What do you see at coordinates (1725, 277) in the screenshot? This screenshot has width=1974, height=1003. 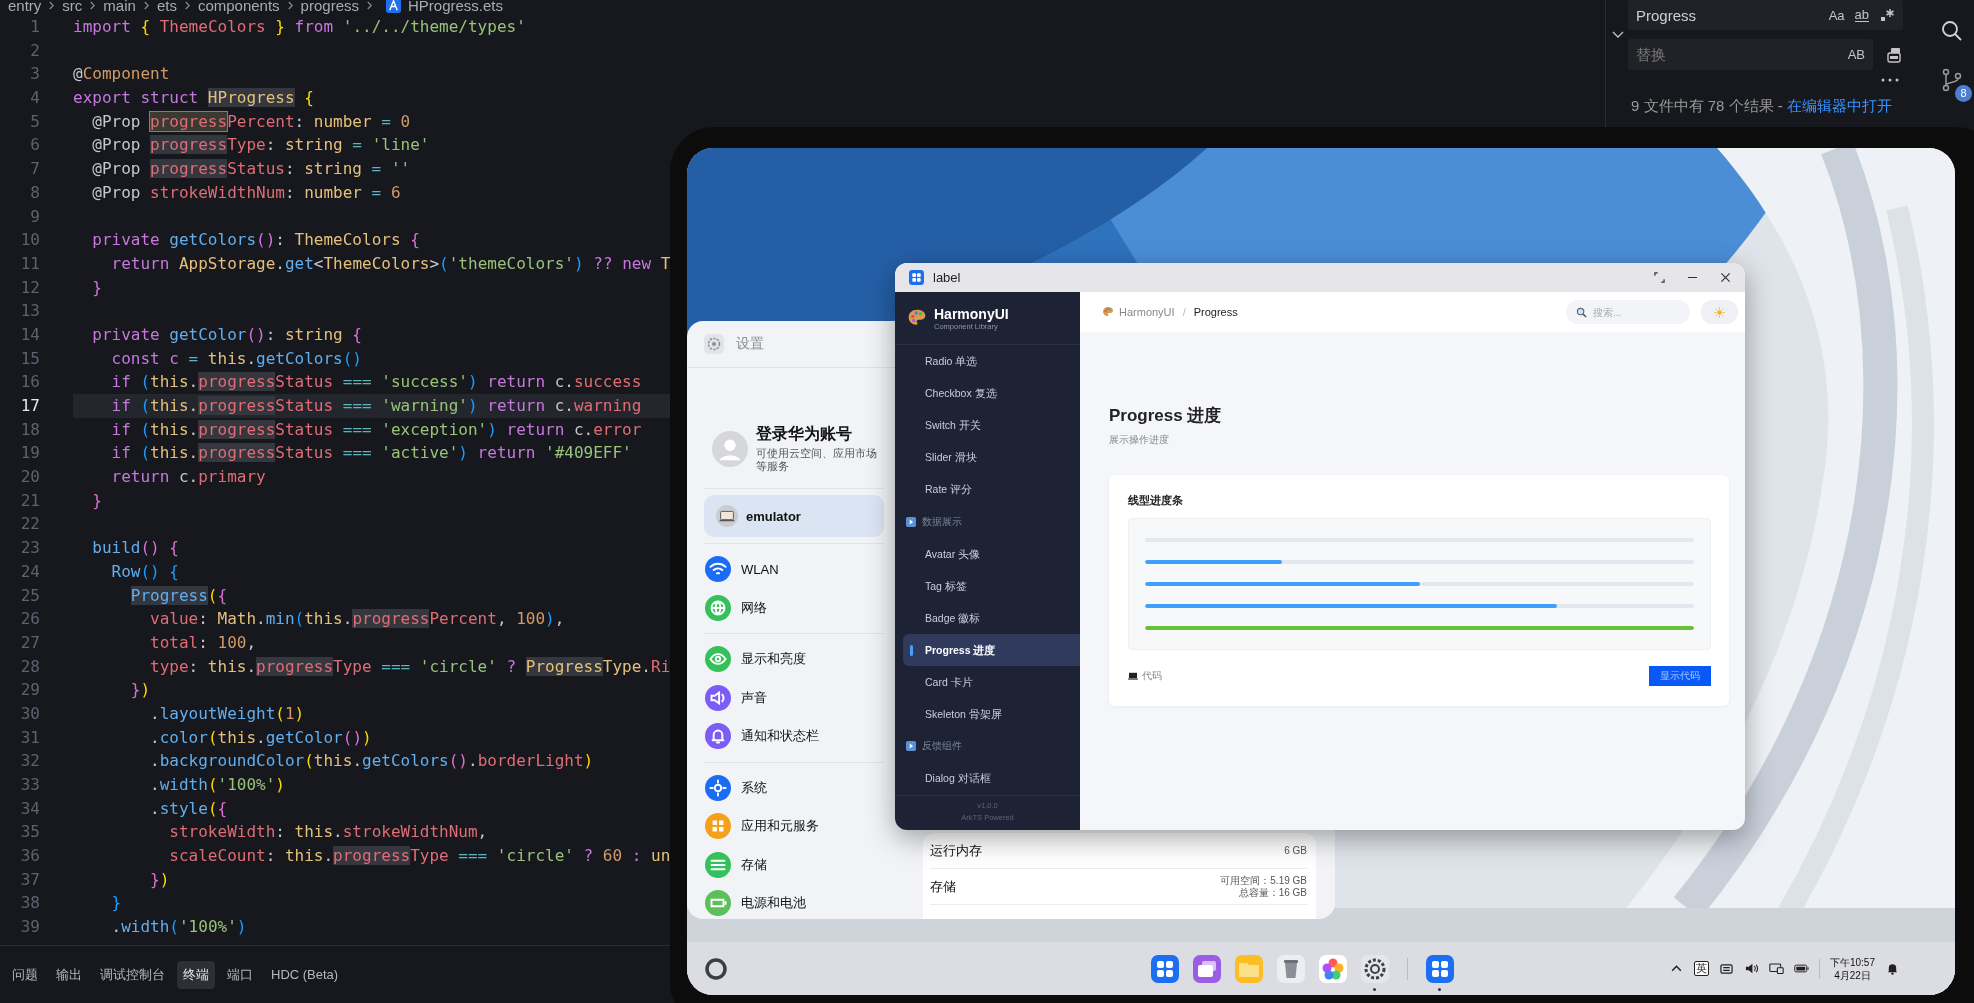 I see `close-icon` at bounding box center [1725, 277].